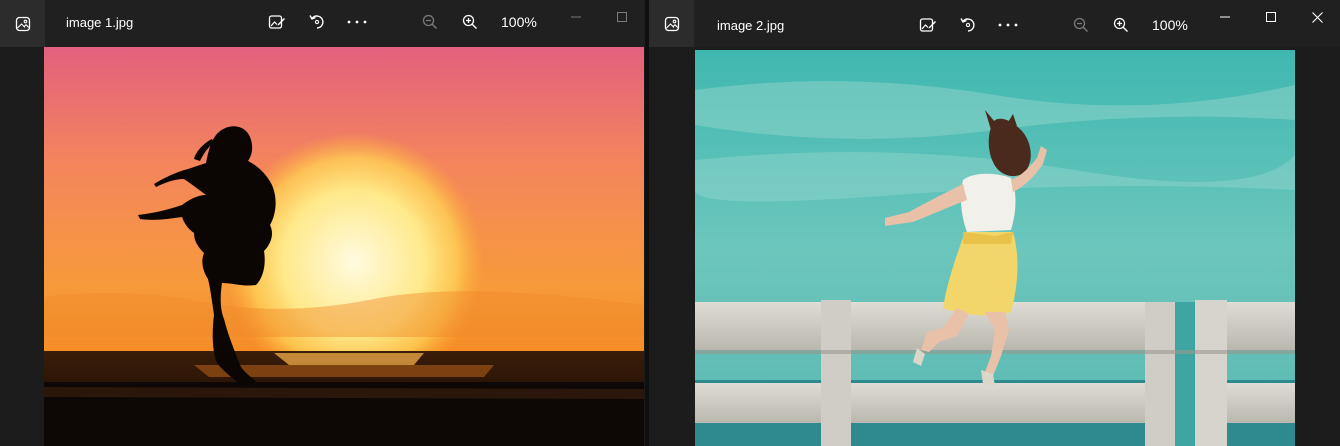 This screenshot has height=446, width=1340. I want to click on close-button, so click(1317, 17).